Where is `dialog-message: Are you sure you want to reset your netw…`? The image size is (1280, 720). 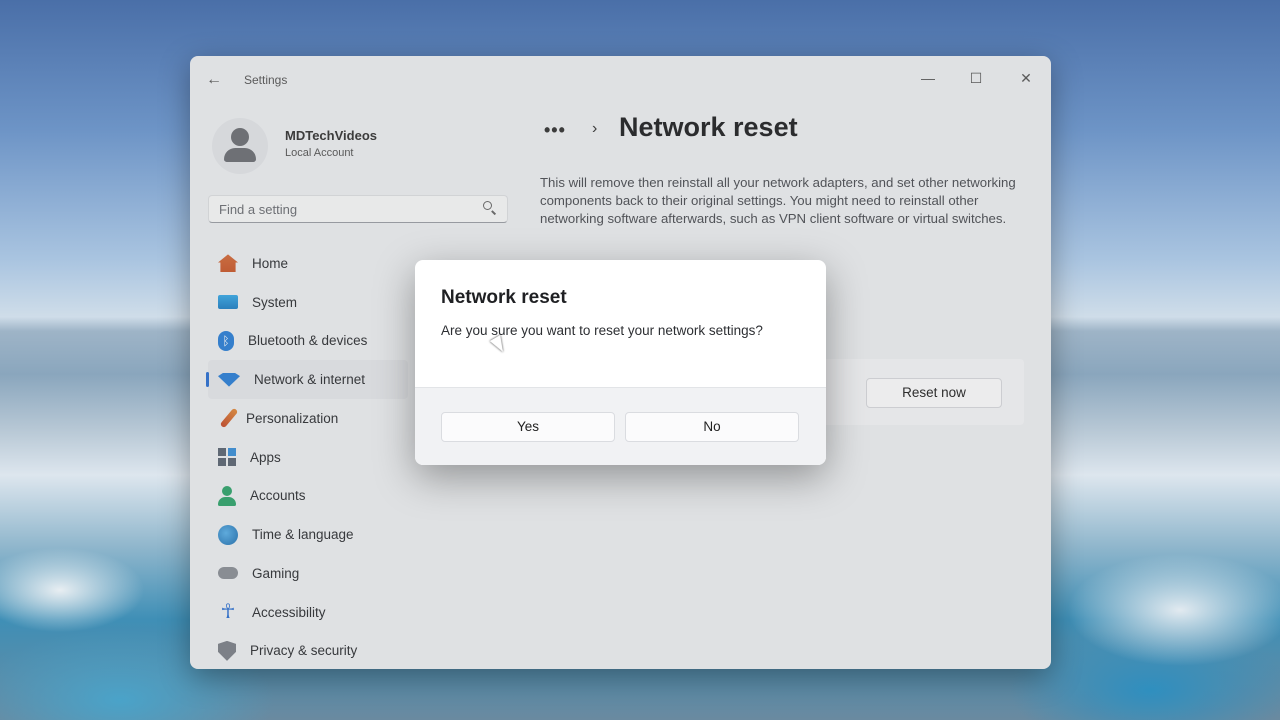 dialog-message: Are you sure you want to reset your netw… is located at coordinates (602, 330).